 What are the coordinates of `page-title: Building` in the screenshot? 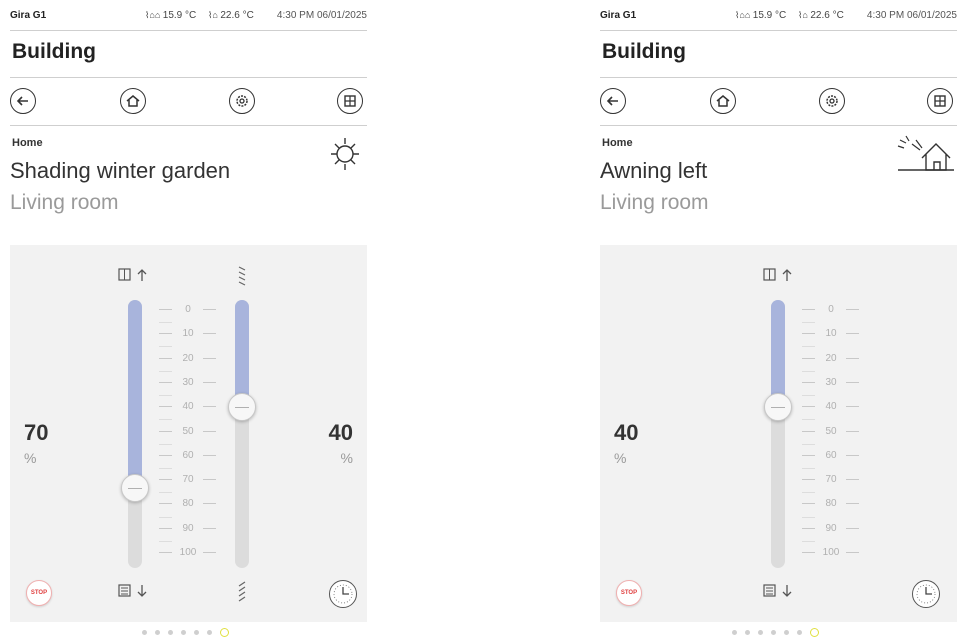 It's located at (54, 51).